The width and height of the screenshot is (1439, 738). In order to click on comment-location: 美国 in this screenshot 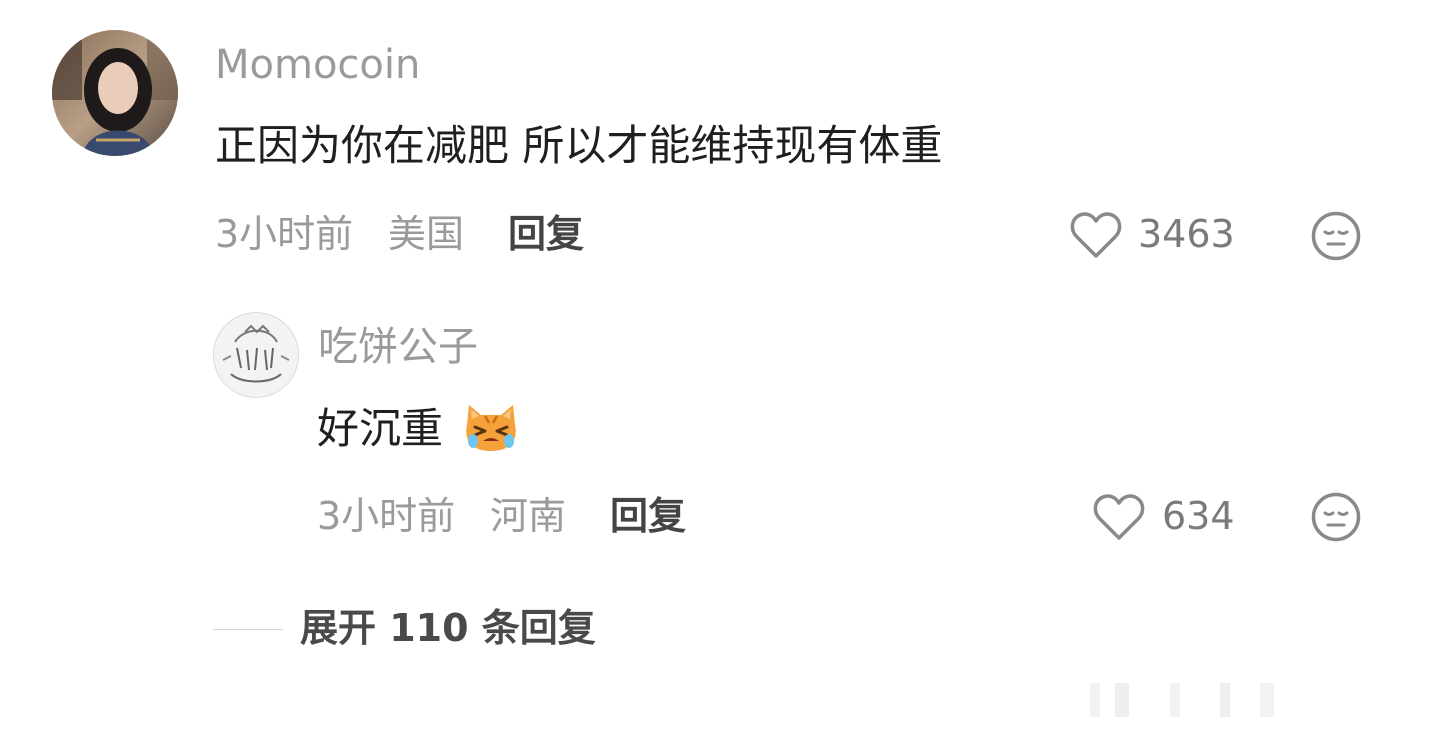, I will do `click(426, 234)`.